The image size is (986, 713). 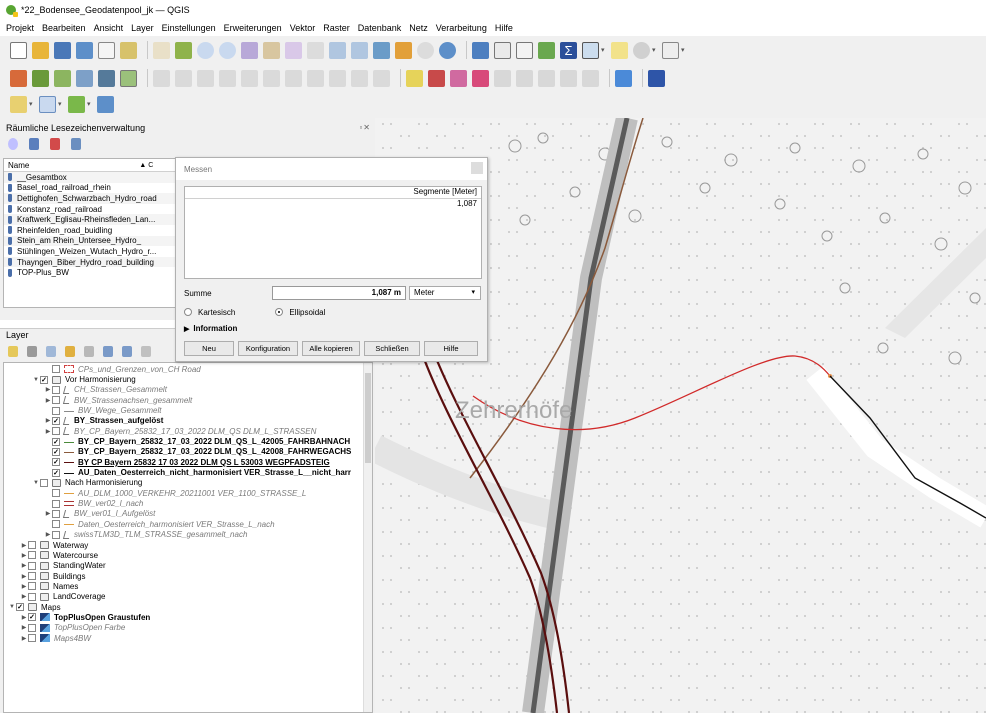 What do you see at coordinates (445, 293) in the screenshot?
I see `unit-select: Meter ▾` at bounding box center [445, 293].